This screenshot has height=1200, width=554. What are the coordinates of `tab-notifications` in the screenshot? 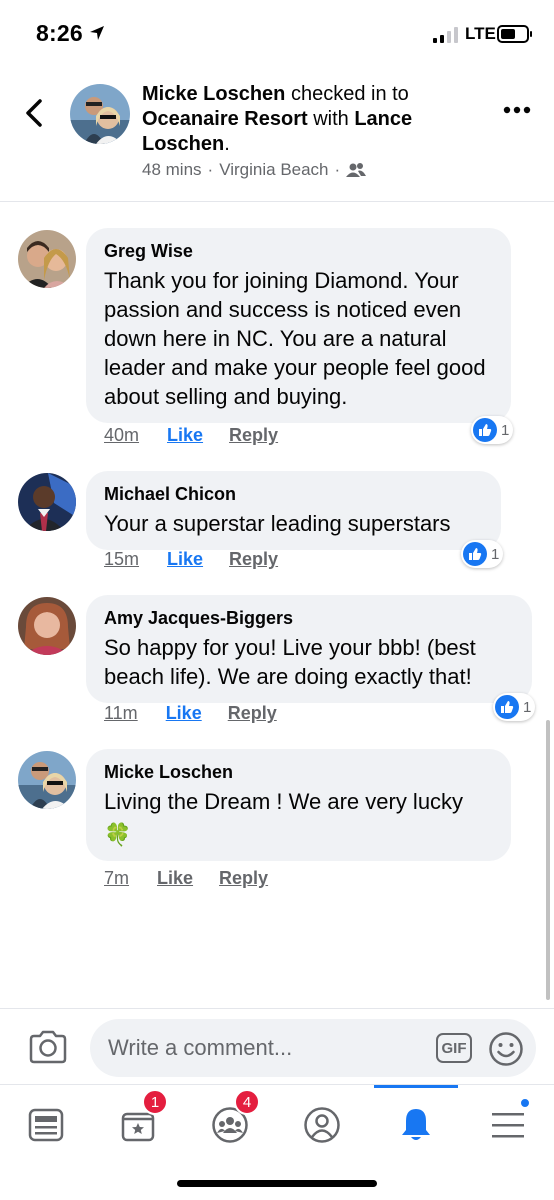 It's located at (416, 1125).